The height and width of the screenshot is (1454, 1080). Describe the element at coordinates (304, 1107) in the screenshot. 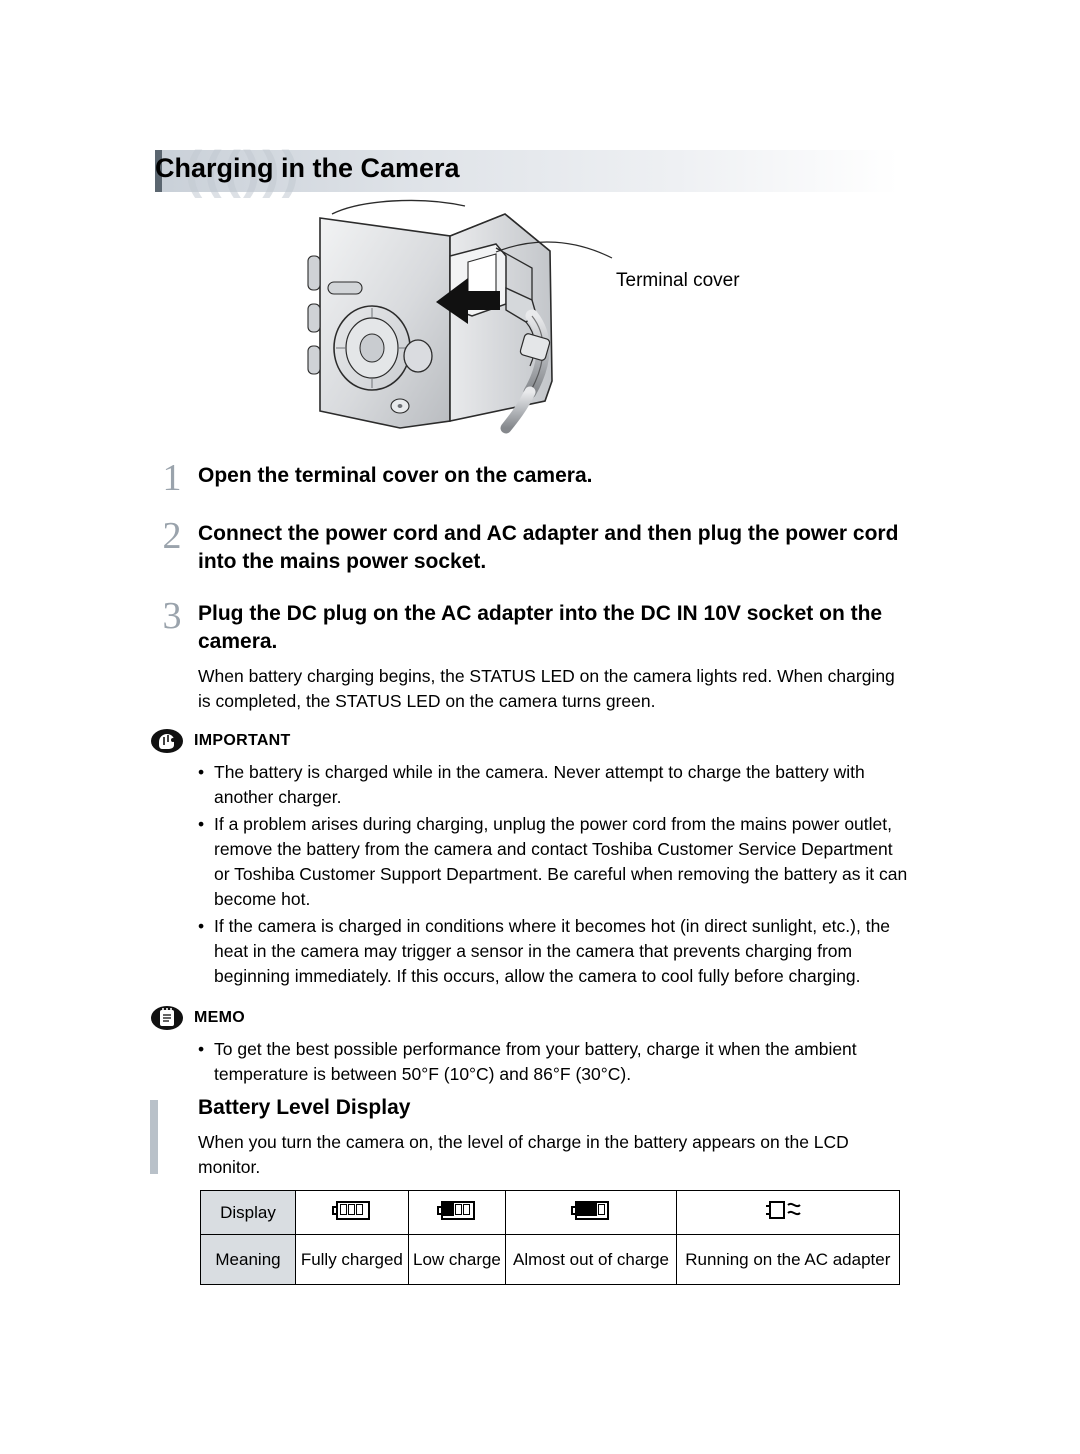

I see `subsection-title: Battery Level Display` at that location.